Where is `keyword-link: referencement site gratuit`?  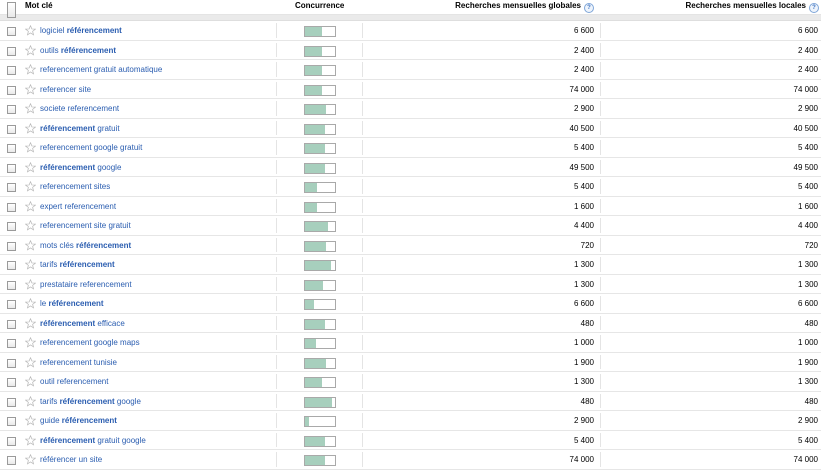 keyword-link: referencement site gratuit is located at coordinates (85, 225).